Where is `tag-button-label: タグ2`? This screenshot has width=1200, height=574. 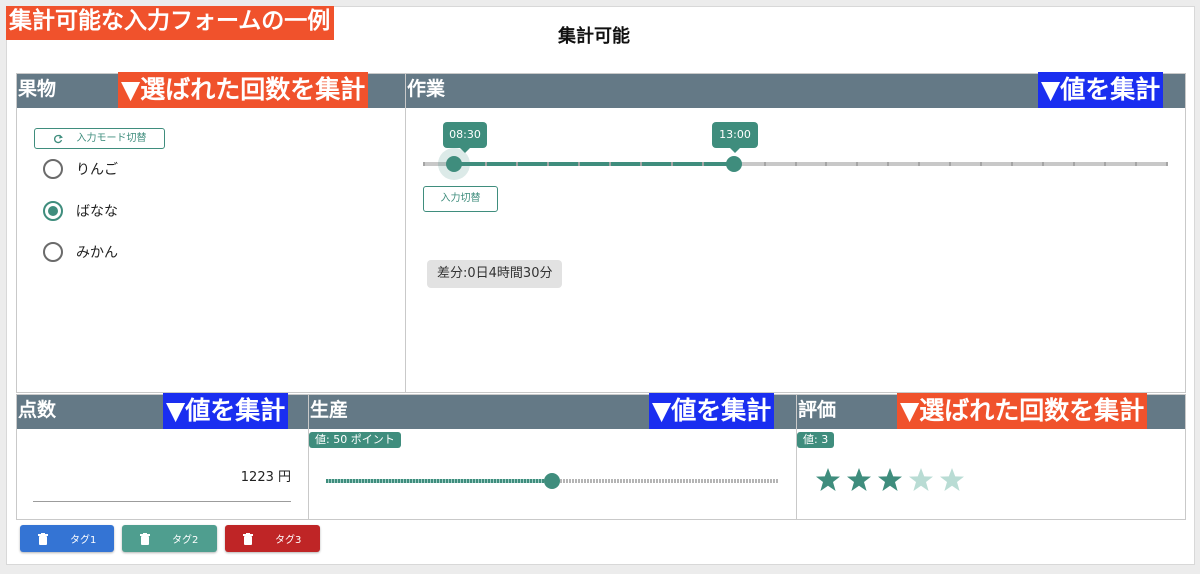
tag-button-label: タグ2 is located at coordinates (185, 540).